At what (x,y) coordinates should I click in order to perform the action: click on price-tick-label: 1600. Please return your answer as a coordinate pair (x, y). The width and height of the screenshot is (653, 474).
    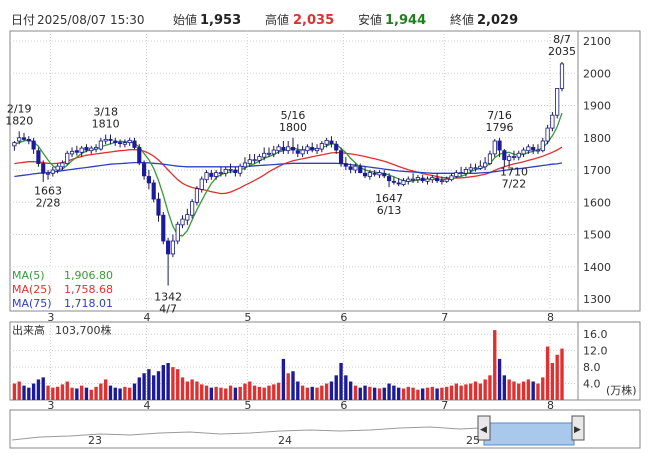
    Looking at the image, I should click on (597, 202).